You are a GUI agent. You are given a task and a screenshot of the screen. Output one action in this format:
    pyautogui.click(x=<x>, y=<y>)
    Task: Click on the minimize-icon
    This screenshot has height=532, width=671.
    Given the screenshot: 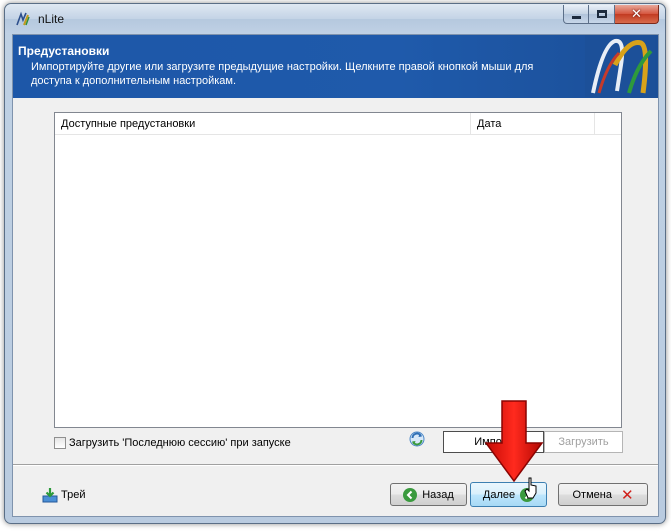 What is the action you would take?
    pyautogui.click(x=576, y=17)
    